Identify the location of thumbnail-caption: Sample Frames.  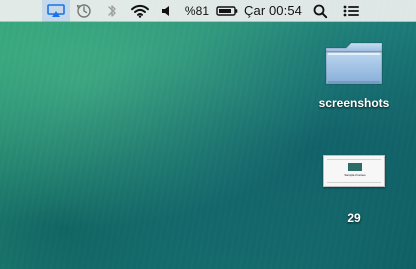
(355, 175).